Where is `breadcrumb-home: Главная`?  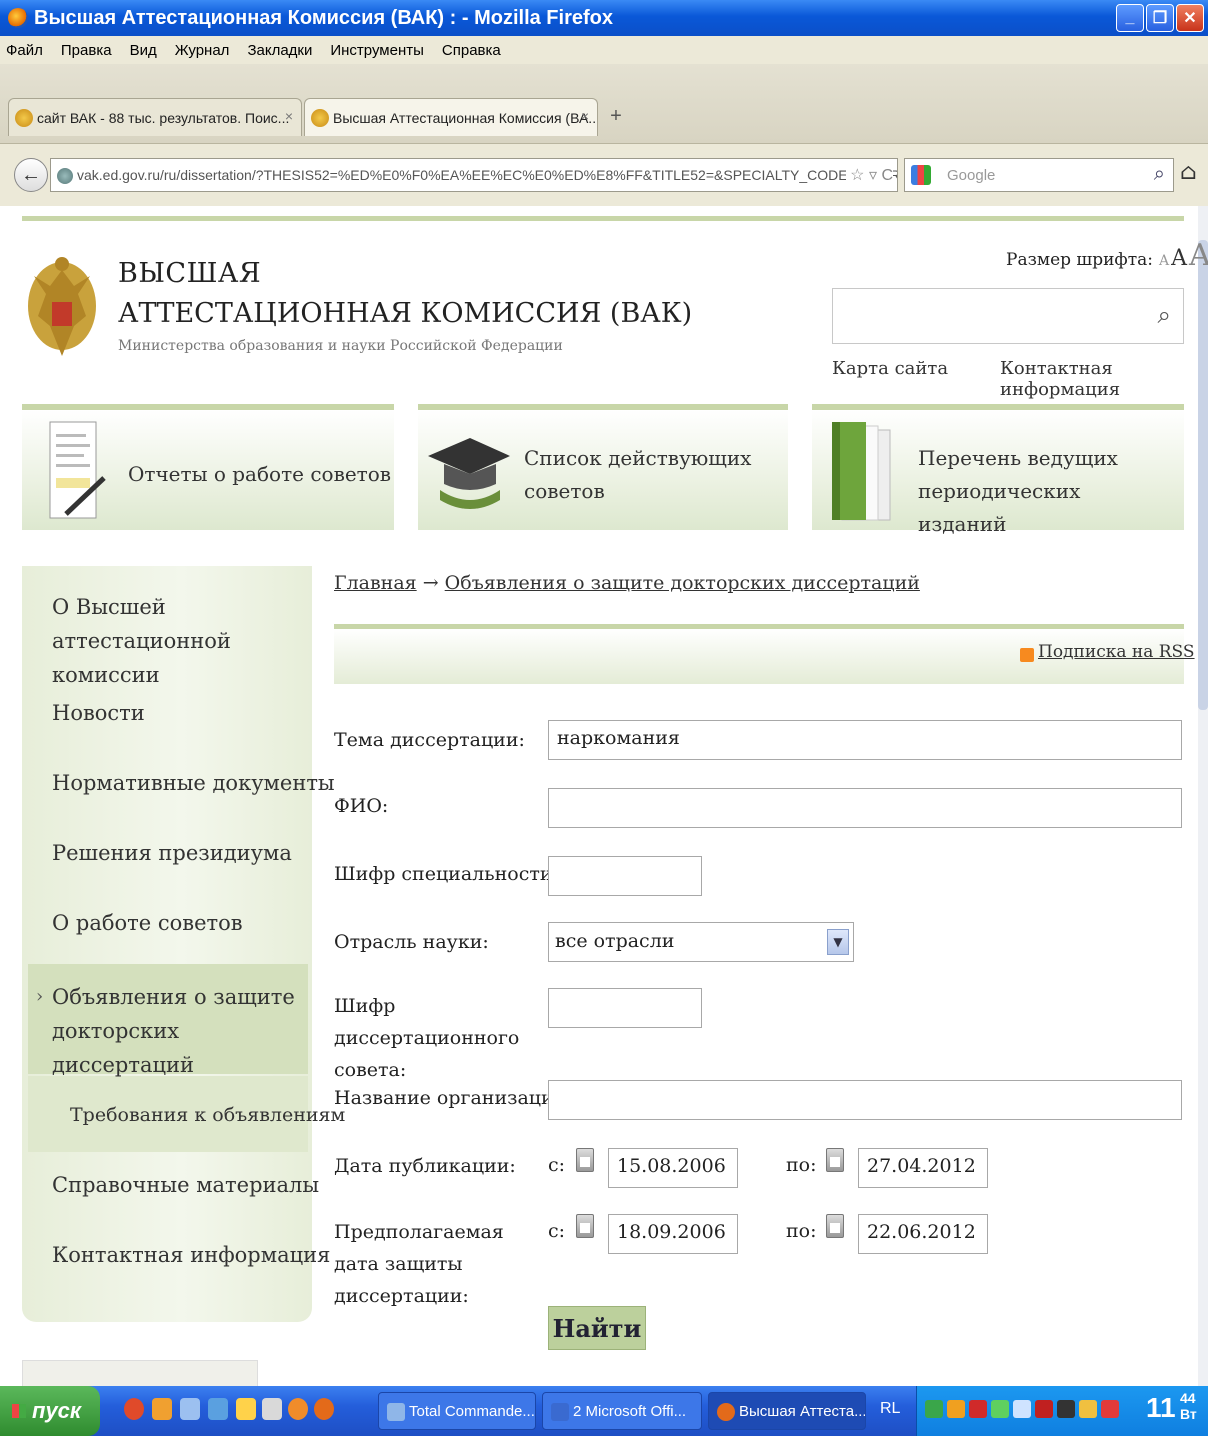
breadcrumb-home: Главная is located at coordinates (375, 583).